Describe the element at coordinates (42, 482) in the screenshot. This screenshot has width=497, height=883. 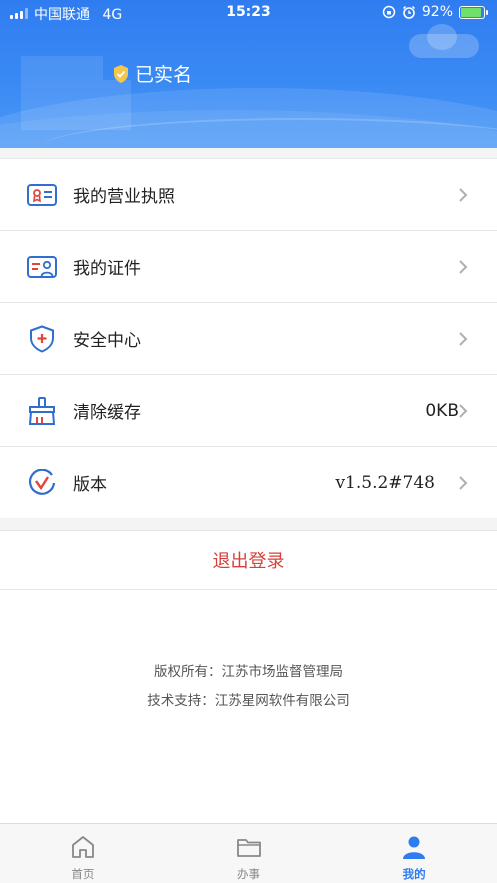
I see `version-icon` at that location.